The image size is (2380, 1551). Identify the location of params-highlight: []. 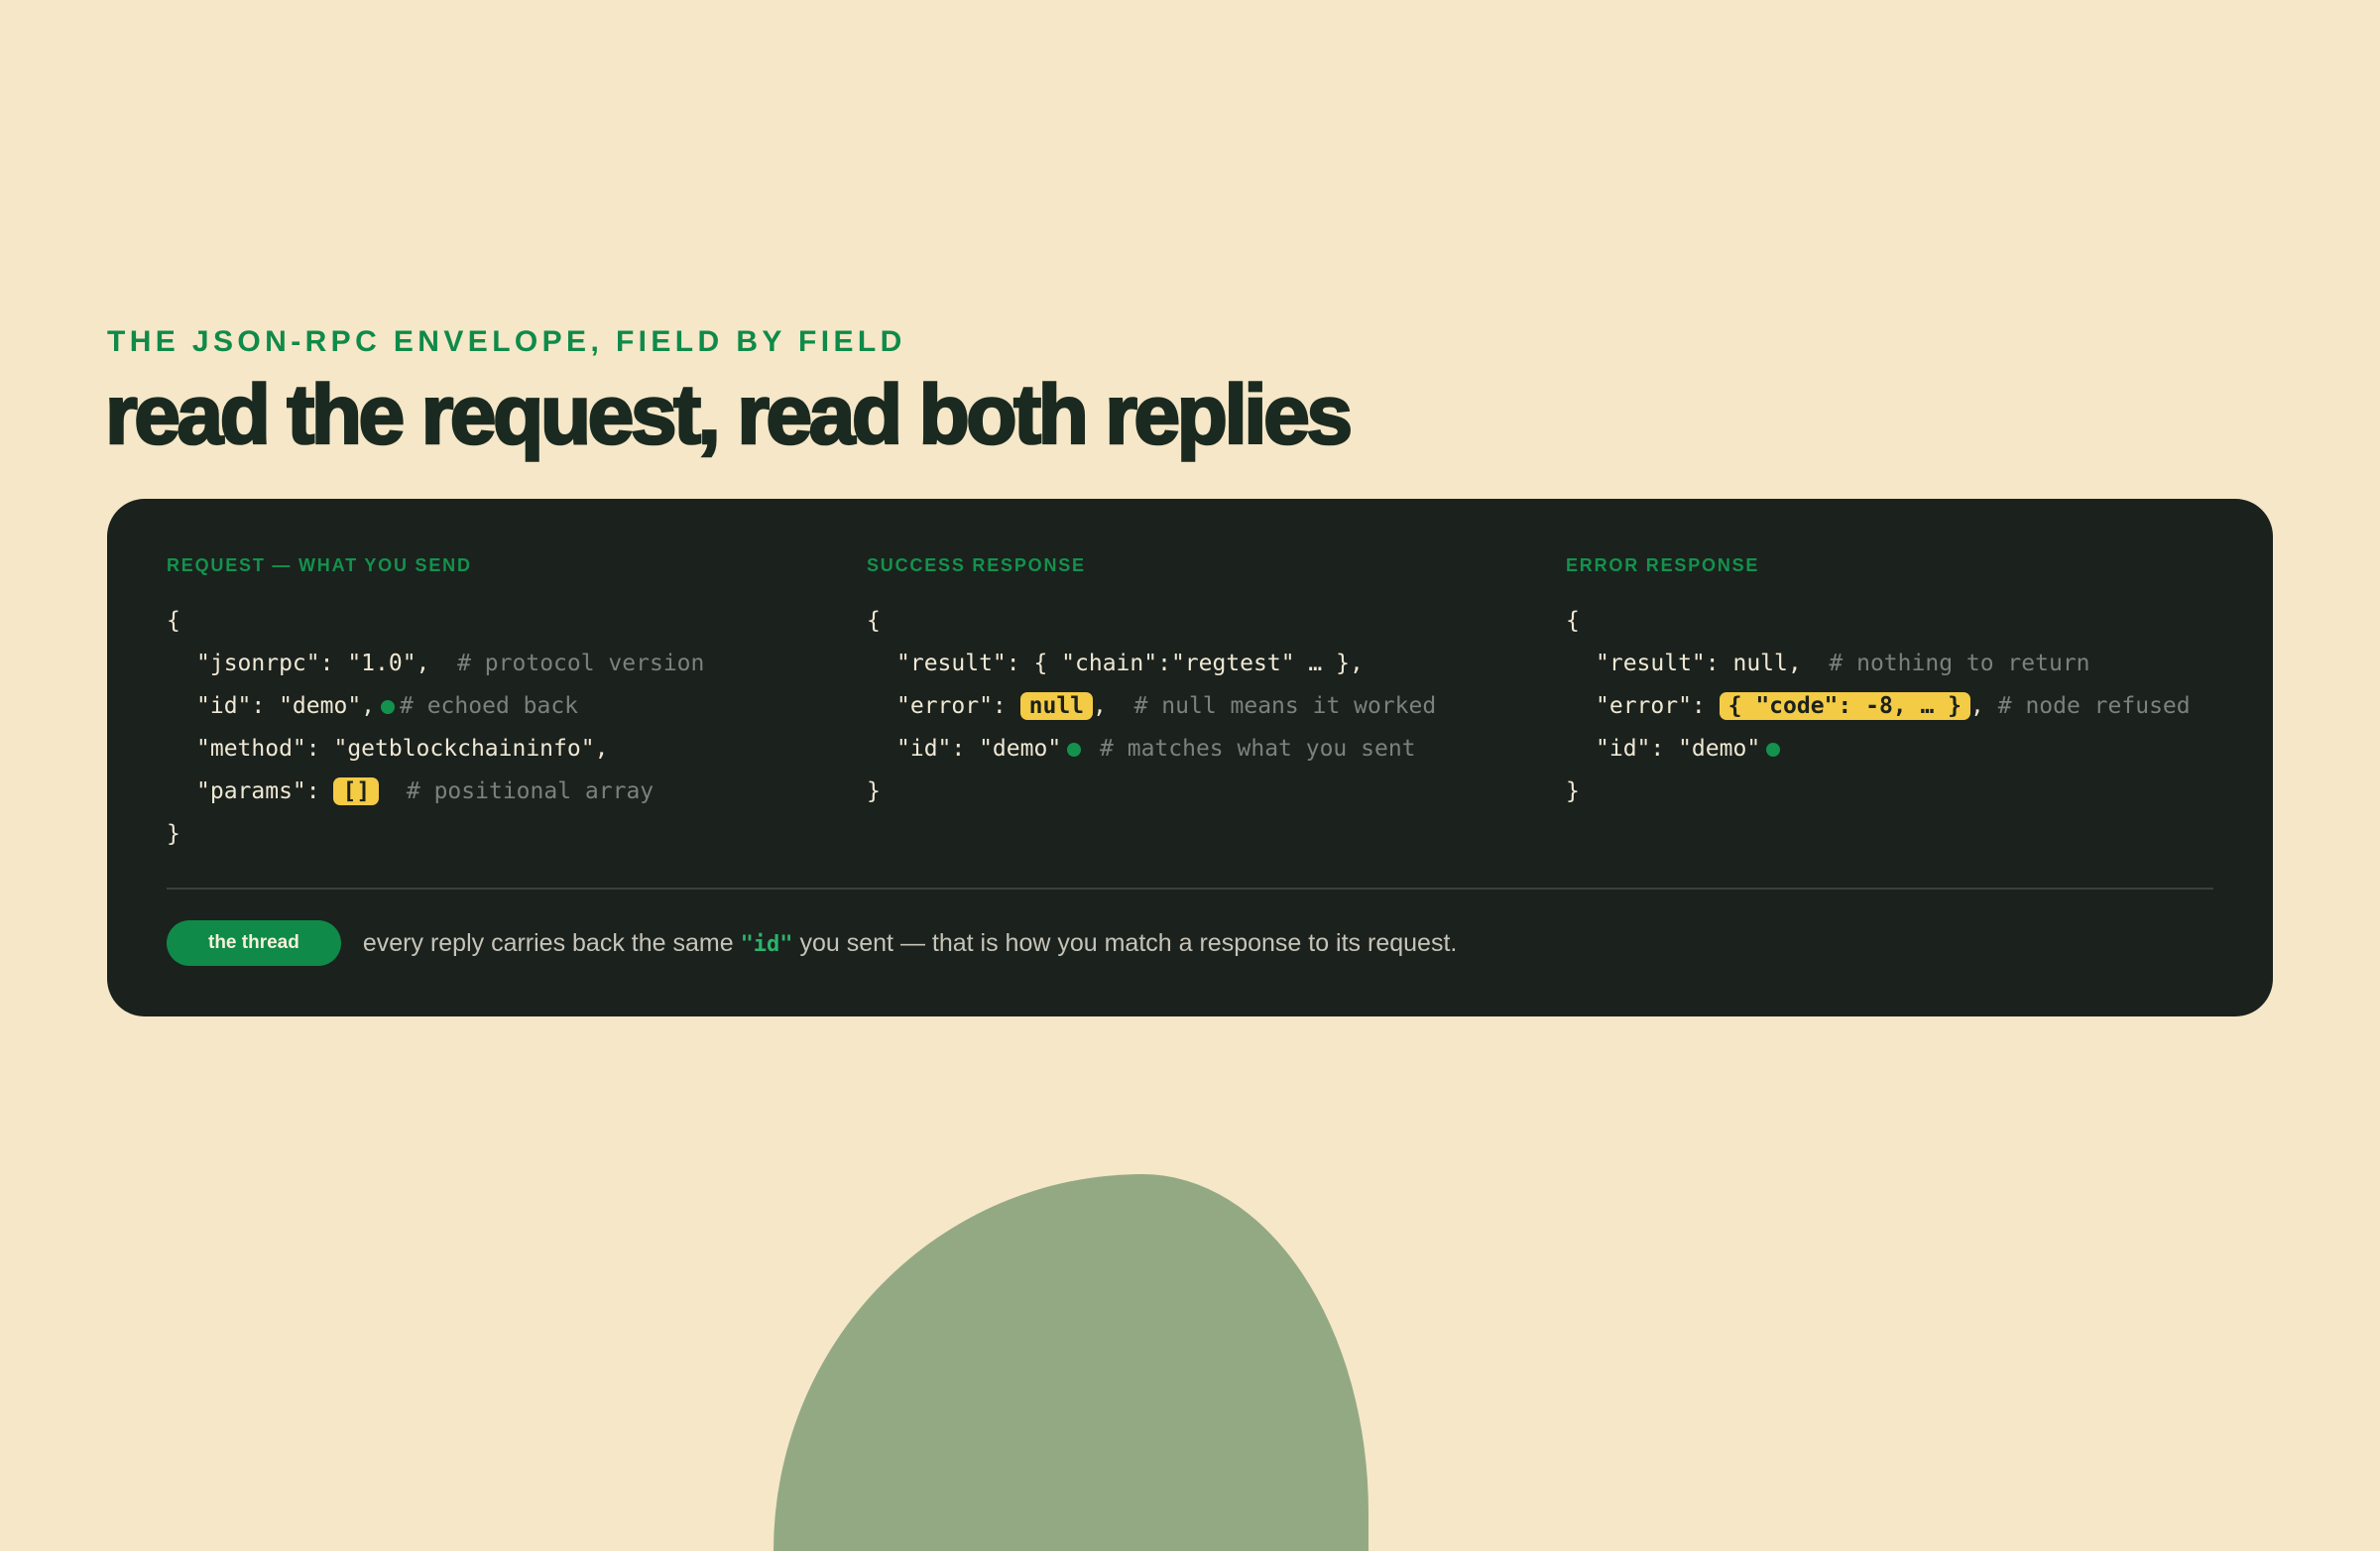
(356, 791).